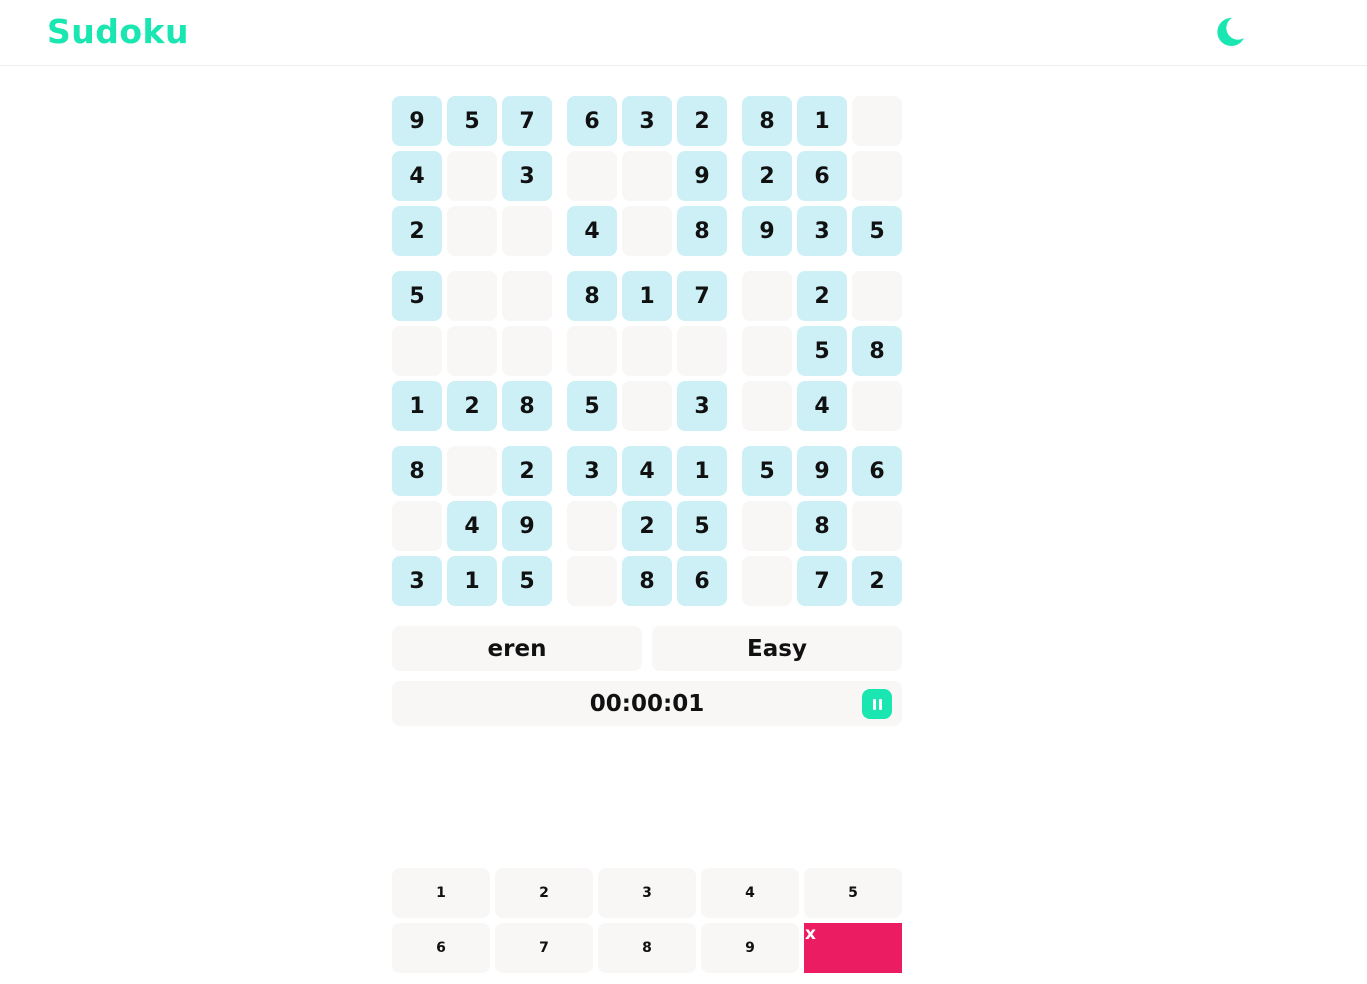 This screenshot has height=984, width=1367. I want to click on numpad-key: 8, so click(647, 948).